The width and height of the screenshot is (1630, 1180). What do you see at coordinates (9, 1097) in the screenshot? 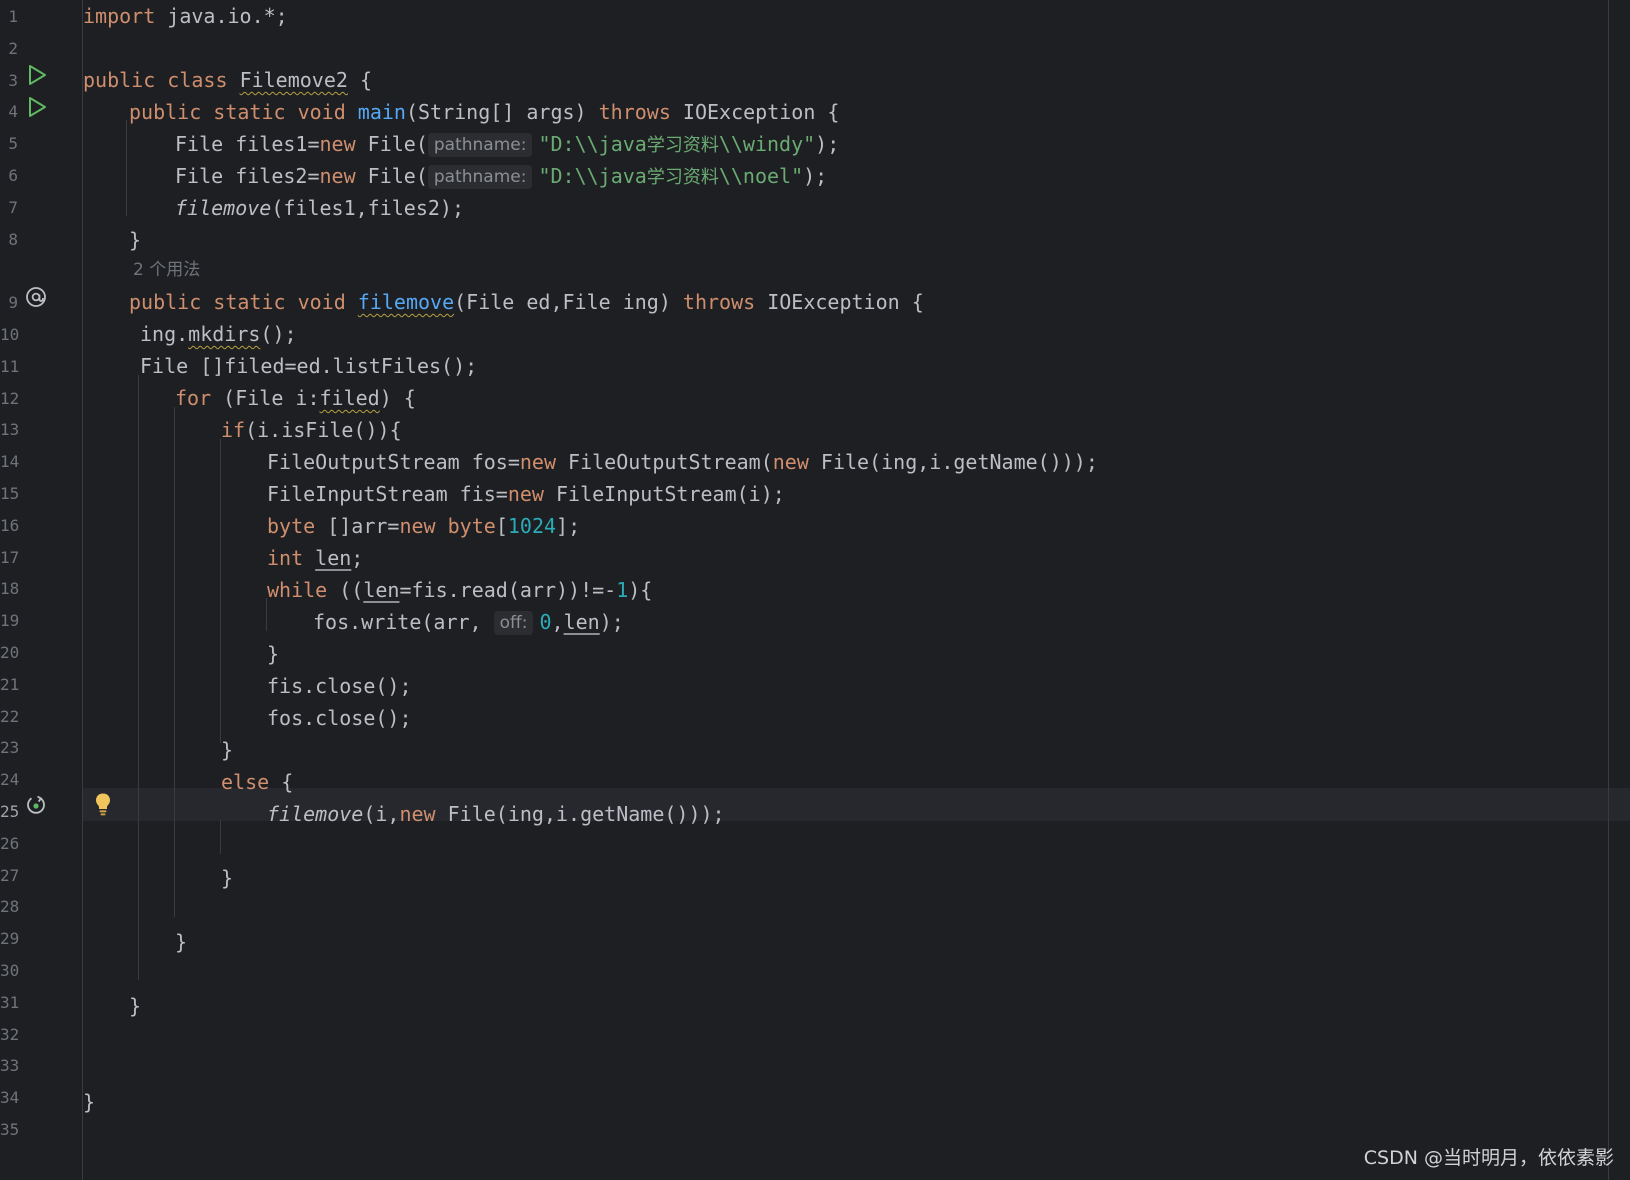
I see `line-number: 34` at bounding box center [9, 1097].